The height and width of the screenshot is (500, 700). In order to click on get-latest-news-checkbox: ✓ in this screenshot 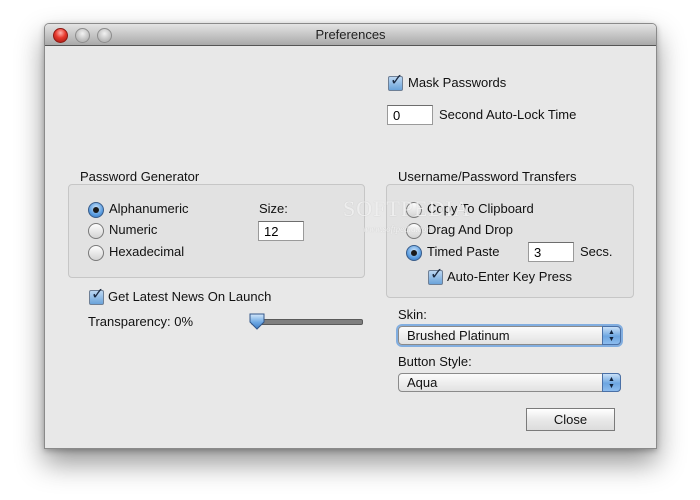, I will do `click(96, 295)`.